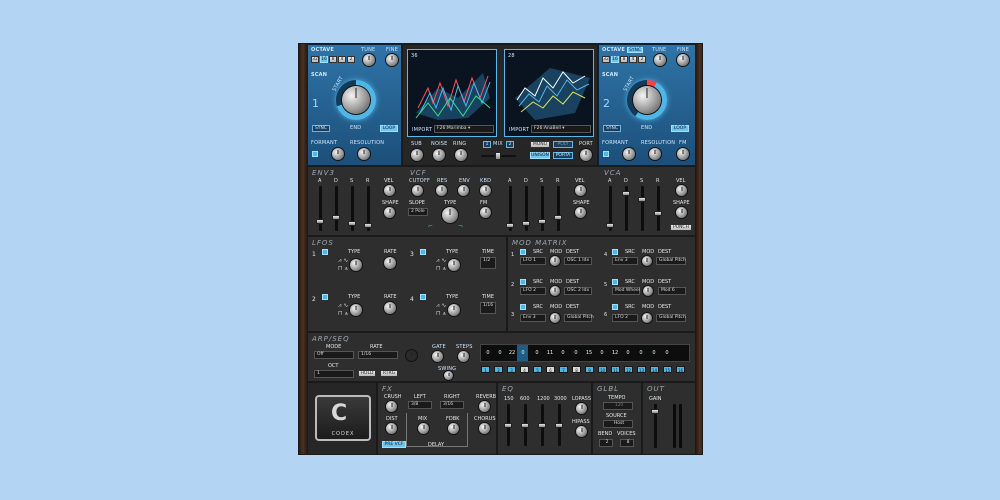 Image resolution: width=1000 pixels, height=500 pixels. I want to click on lfo-2-rate-knob, so click(390, 308).